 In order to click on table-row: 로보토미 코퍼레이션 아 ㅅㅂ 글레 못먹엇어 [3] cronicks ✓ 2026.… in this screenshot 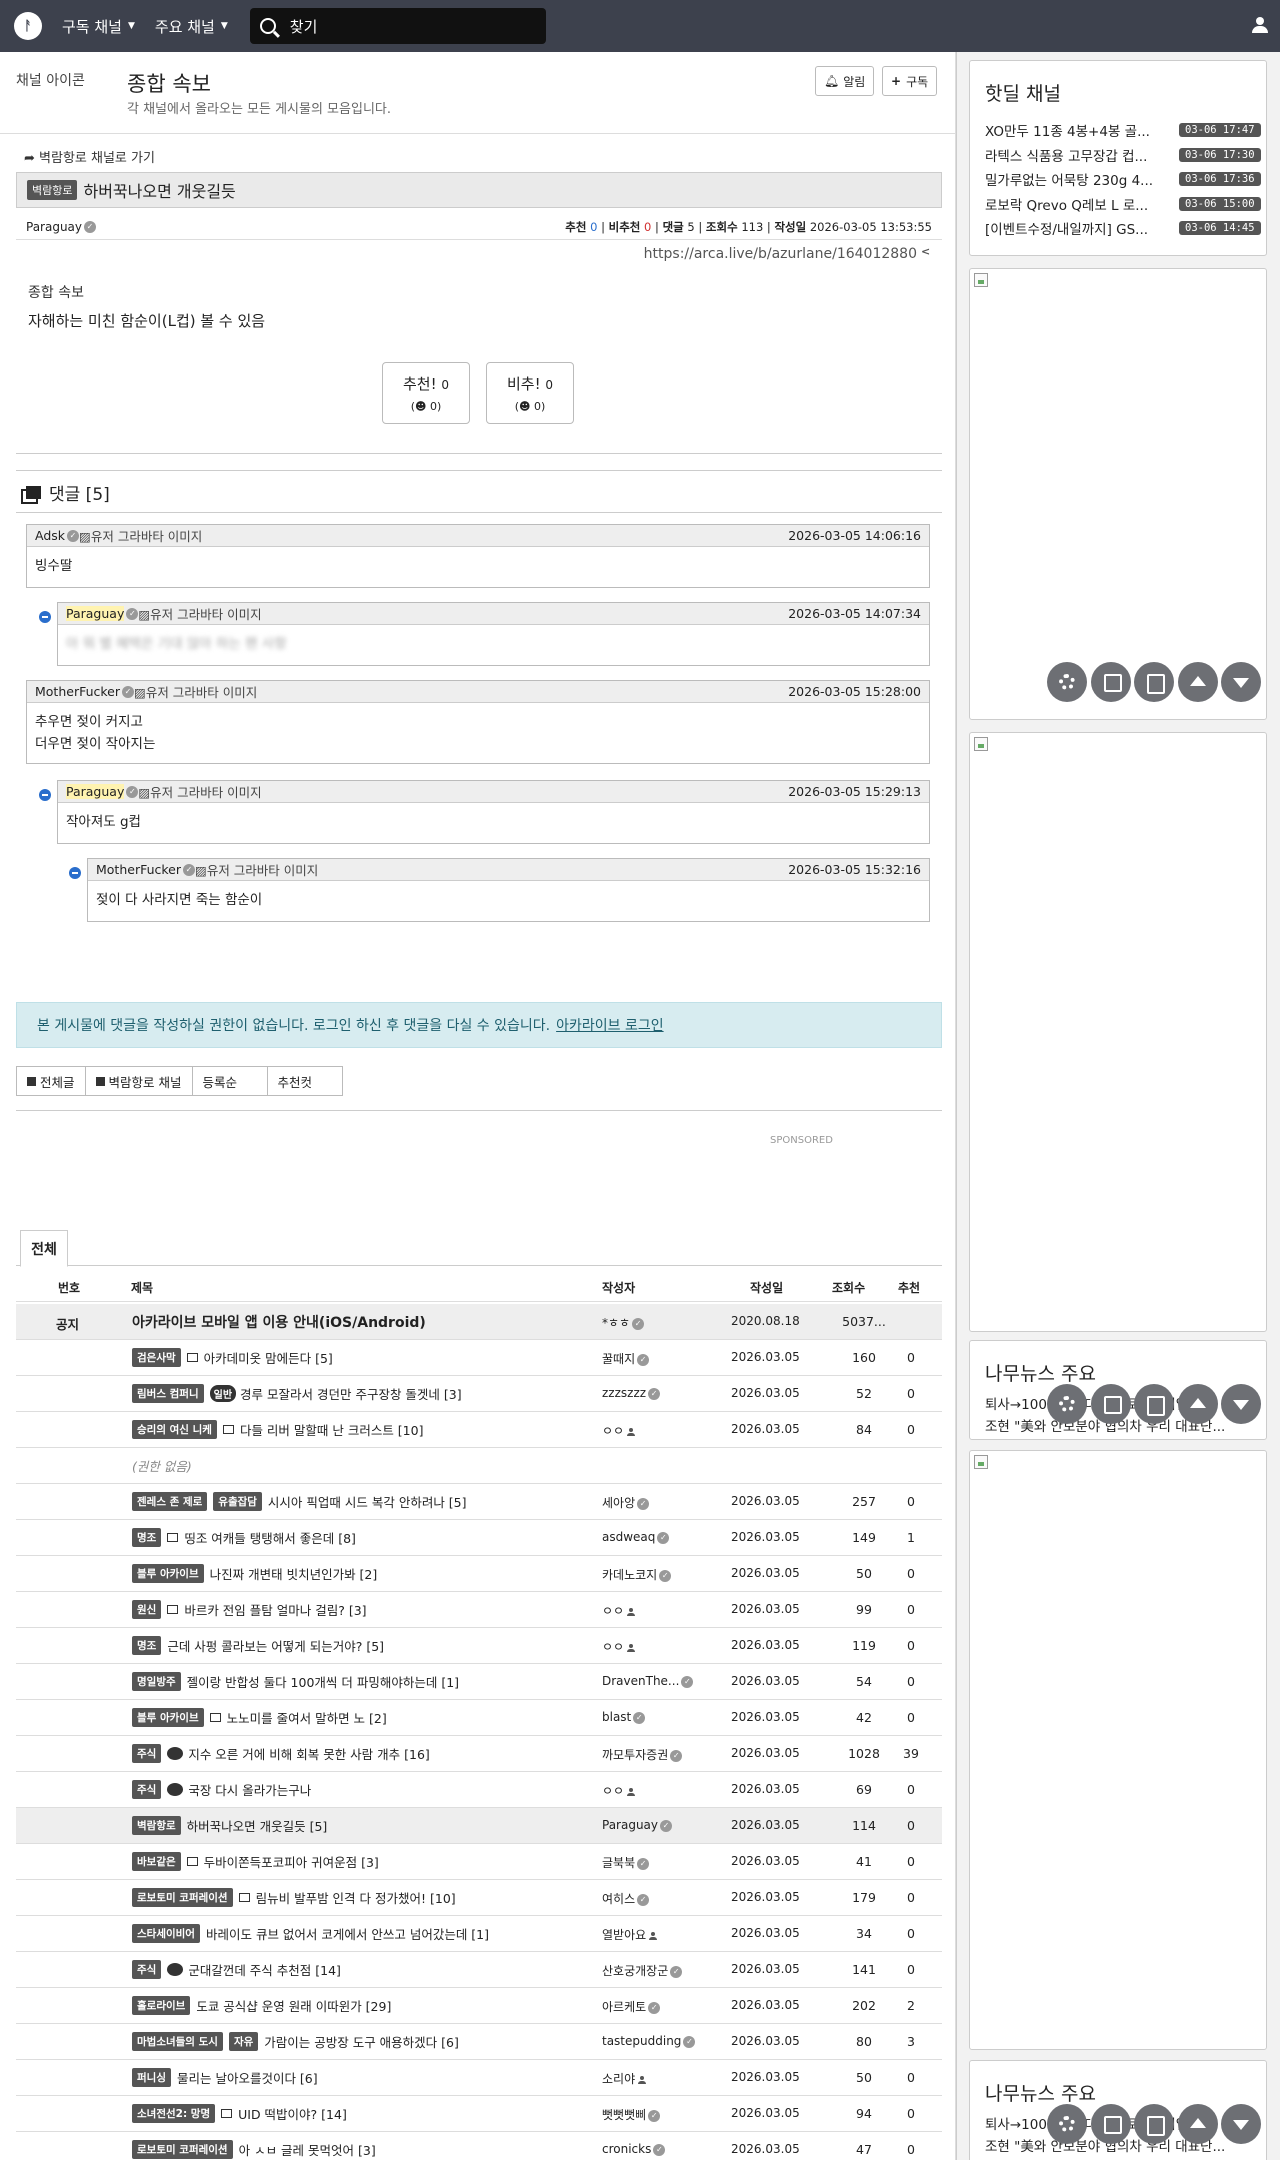, I will do `click(479, 2146)`.